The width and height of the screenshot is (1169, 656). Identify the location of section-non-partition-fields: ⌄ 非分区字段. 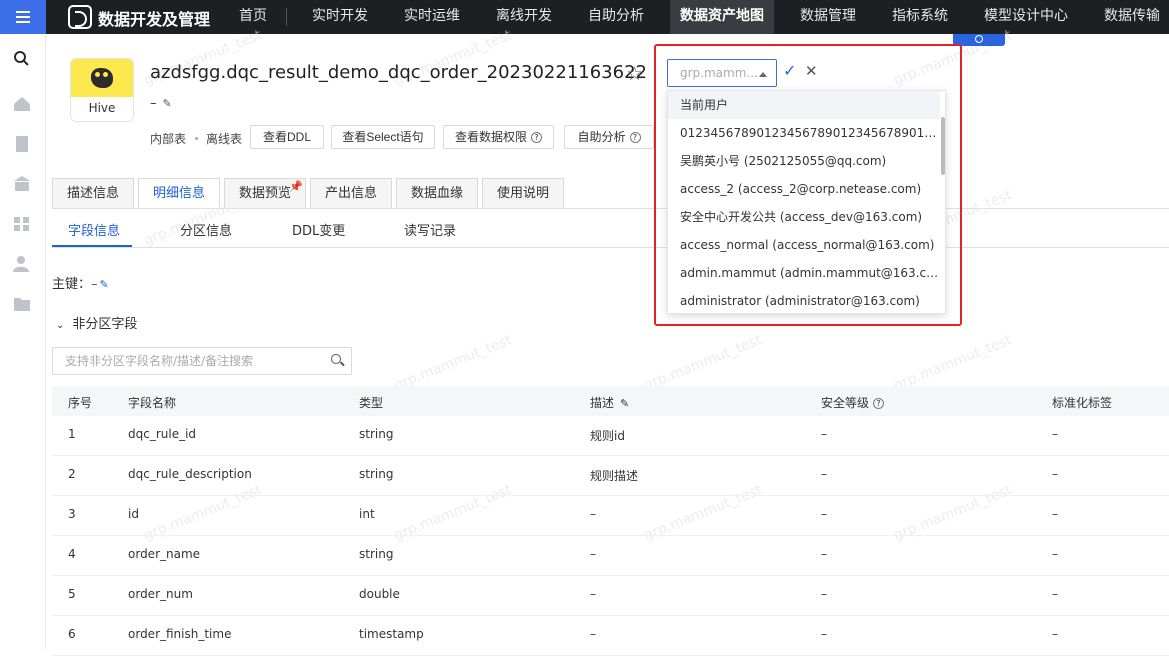
(96, 322).